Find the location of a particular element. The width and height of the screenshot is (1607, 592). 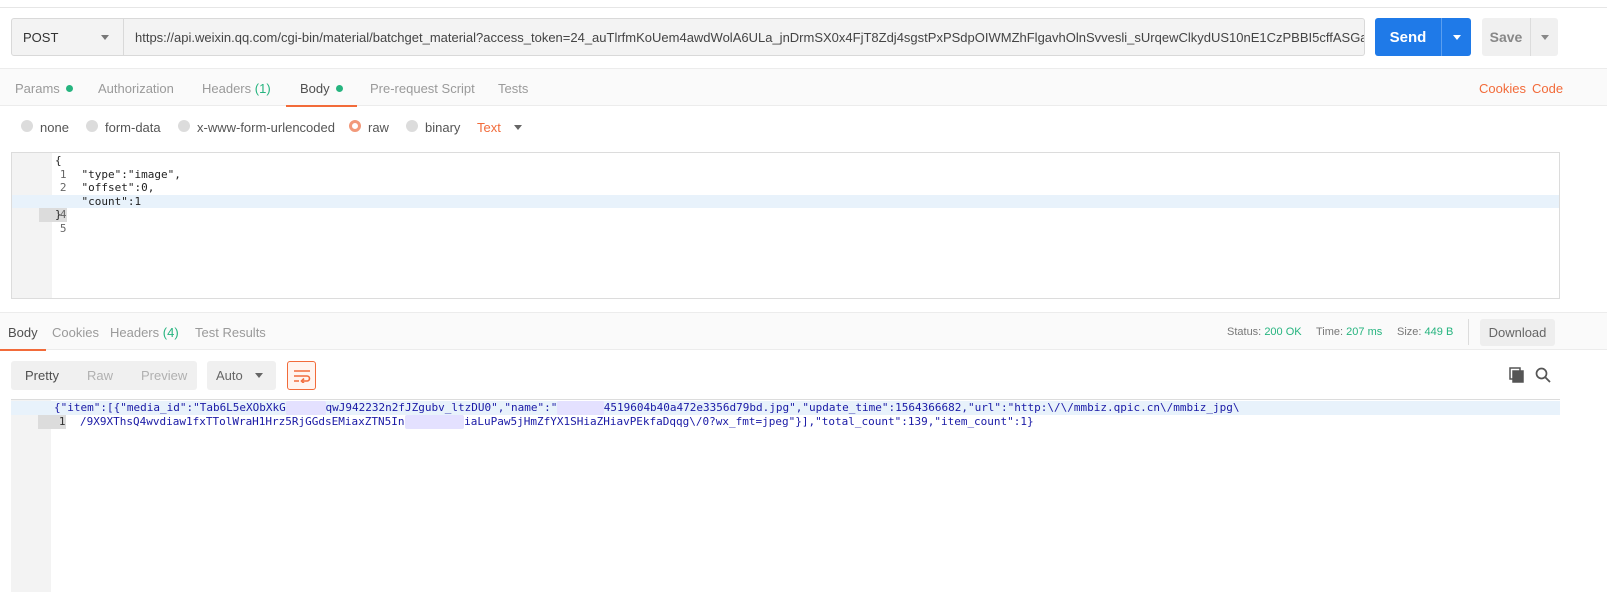

time-label: Time: is located at coordinates (1330, 332).